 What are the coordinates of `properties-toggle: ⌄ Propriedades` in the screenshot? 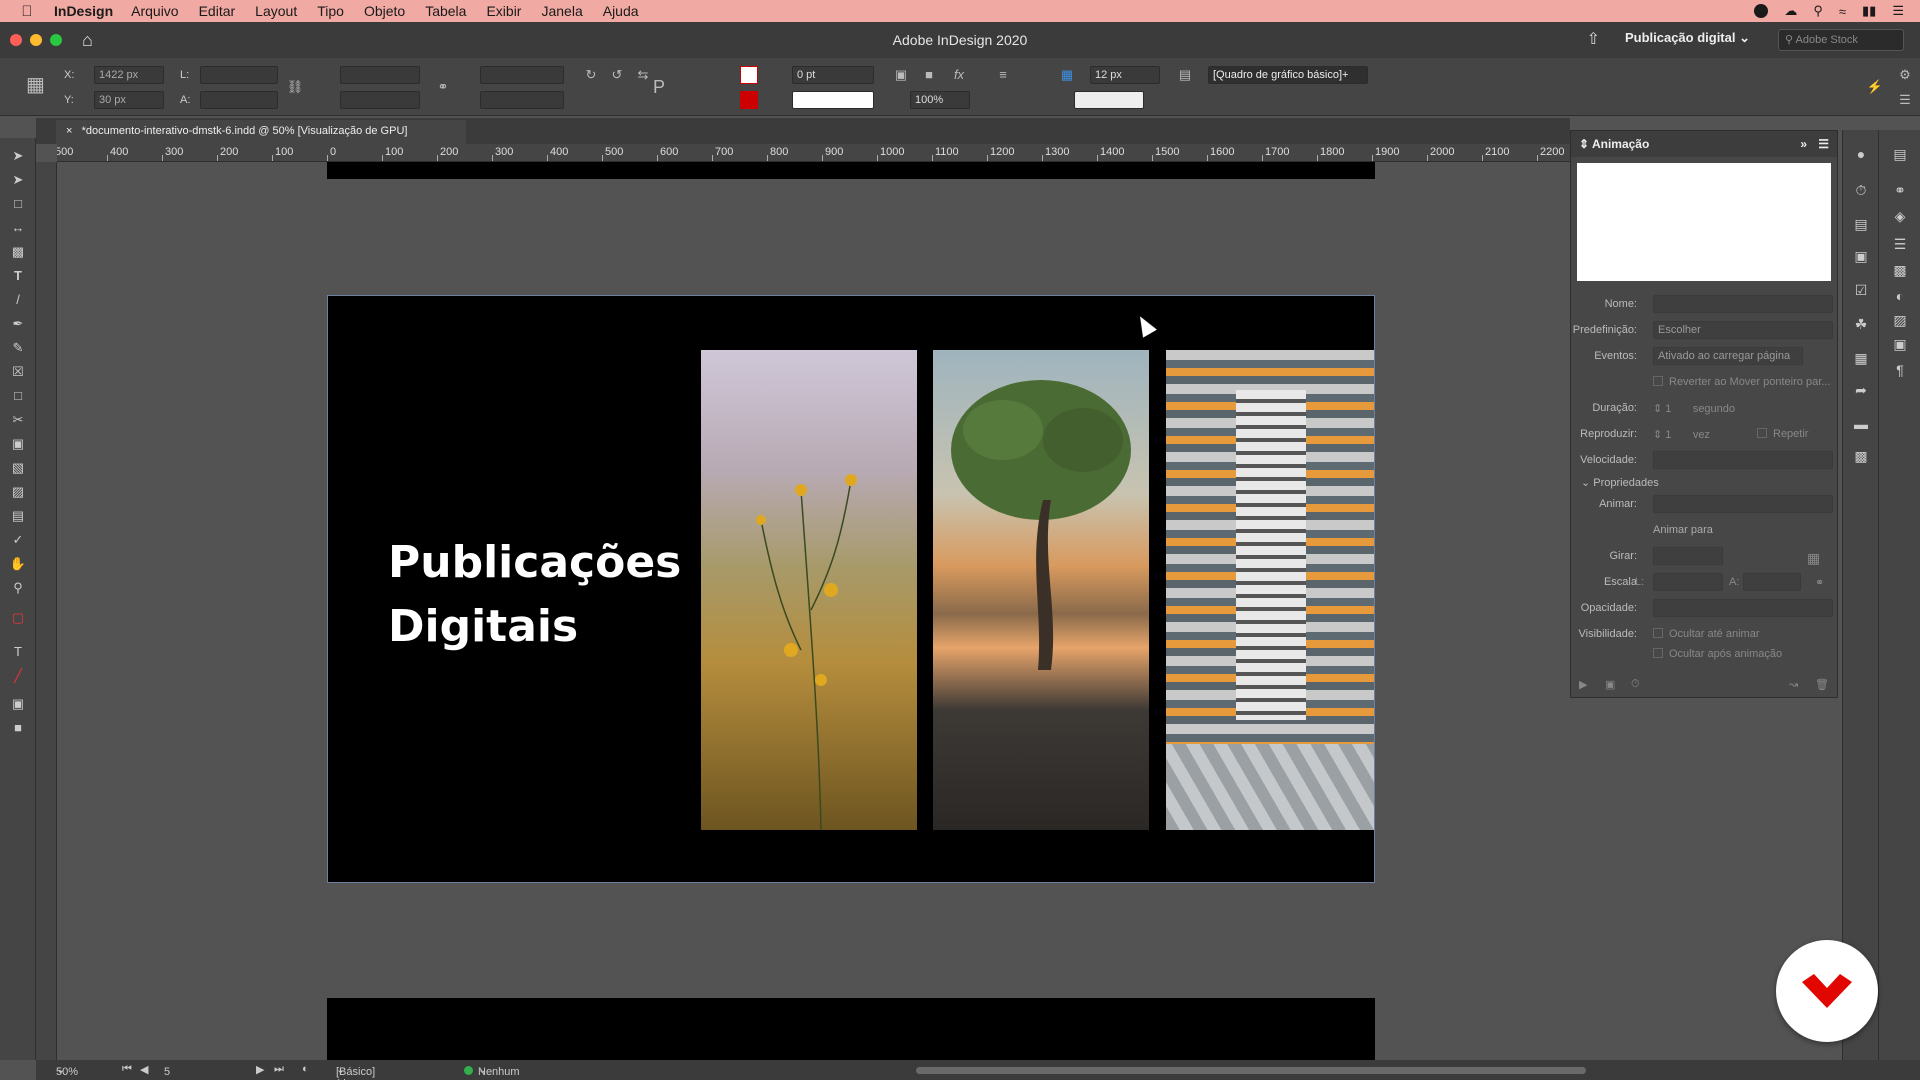 It's located at (1620, 482).